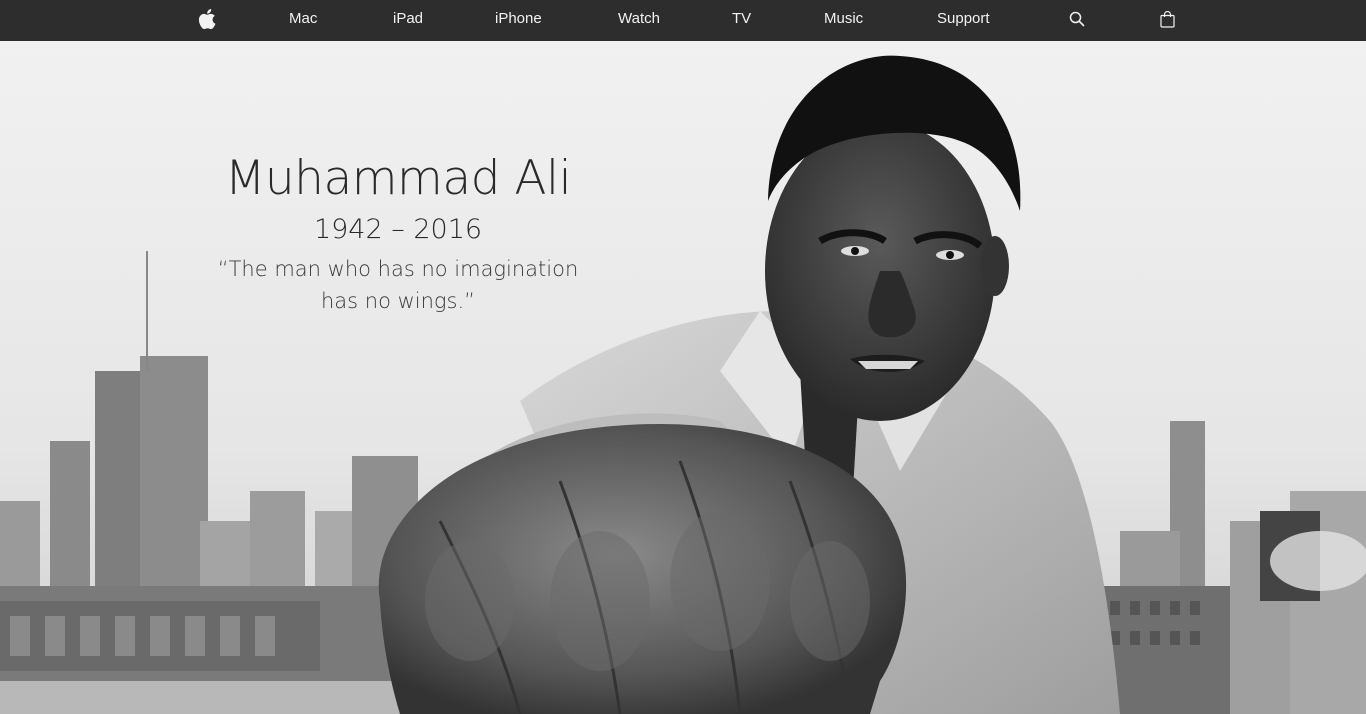  Describe the element at coordinates (843, 19) in the screenshot. I see `nav-item-music: Music` at that location.